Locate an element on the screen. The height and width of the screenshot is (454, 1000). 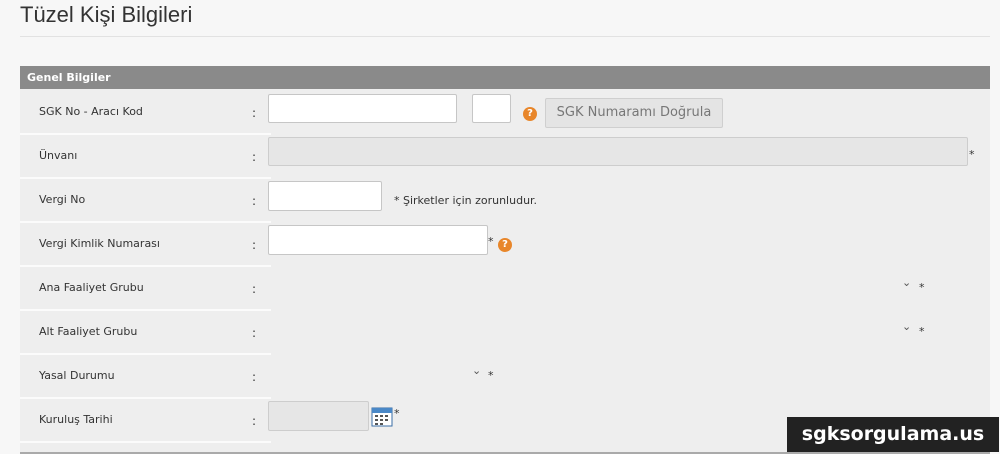
kurulus-tarihi-label: Kuruluş Tarihi is located at coordinates (145, 421).